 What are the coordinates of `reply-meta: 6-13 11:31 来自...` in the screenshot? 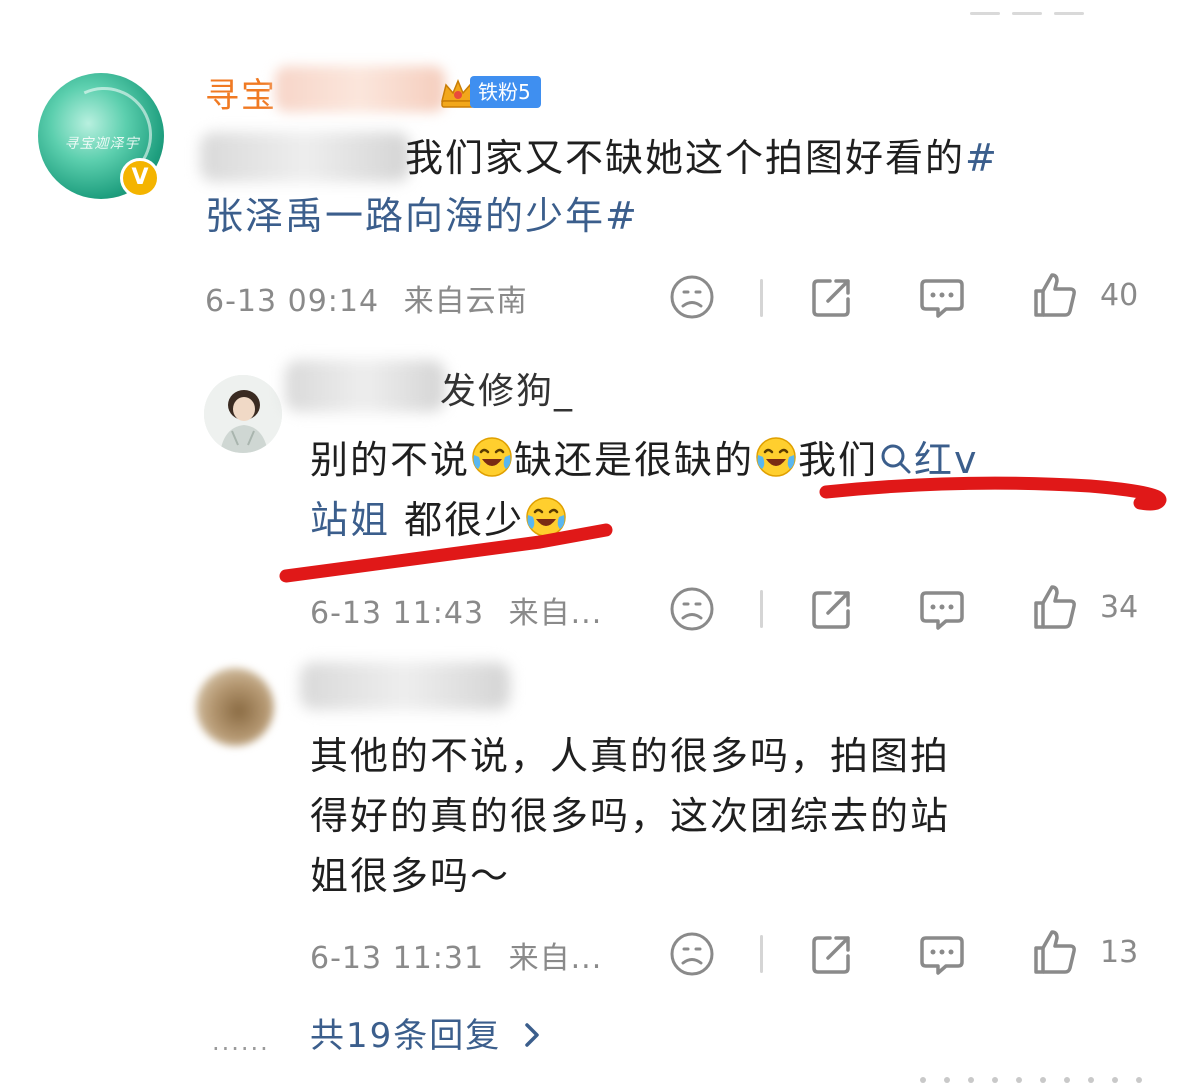 It's located at (456, 955).